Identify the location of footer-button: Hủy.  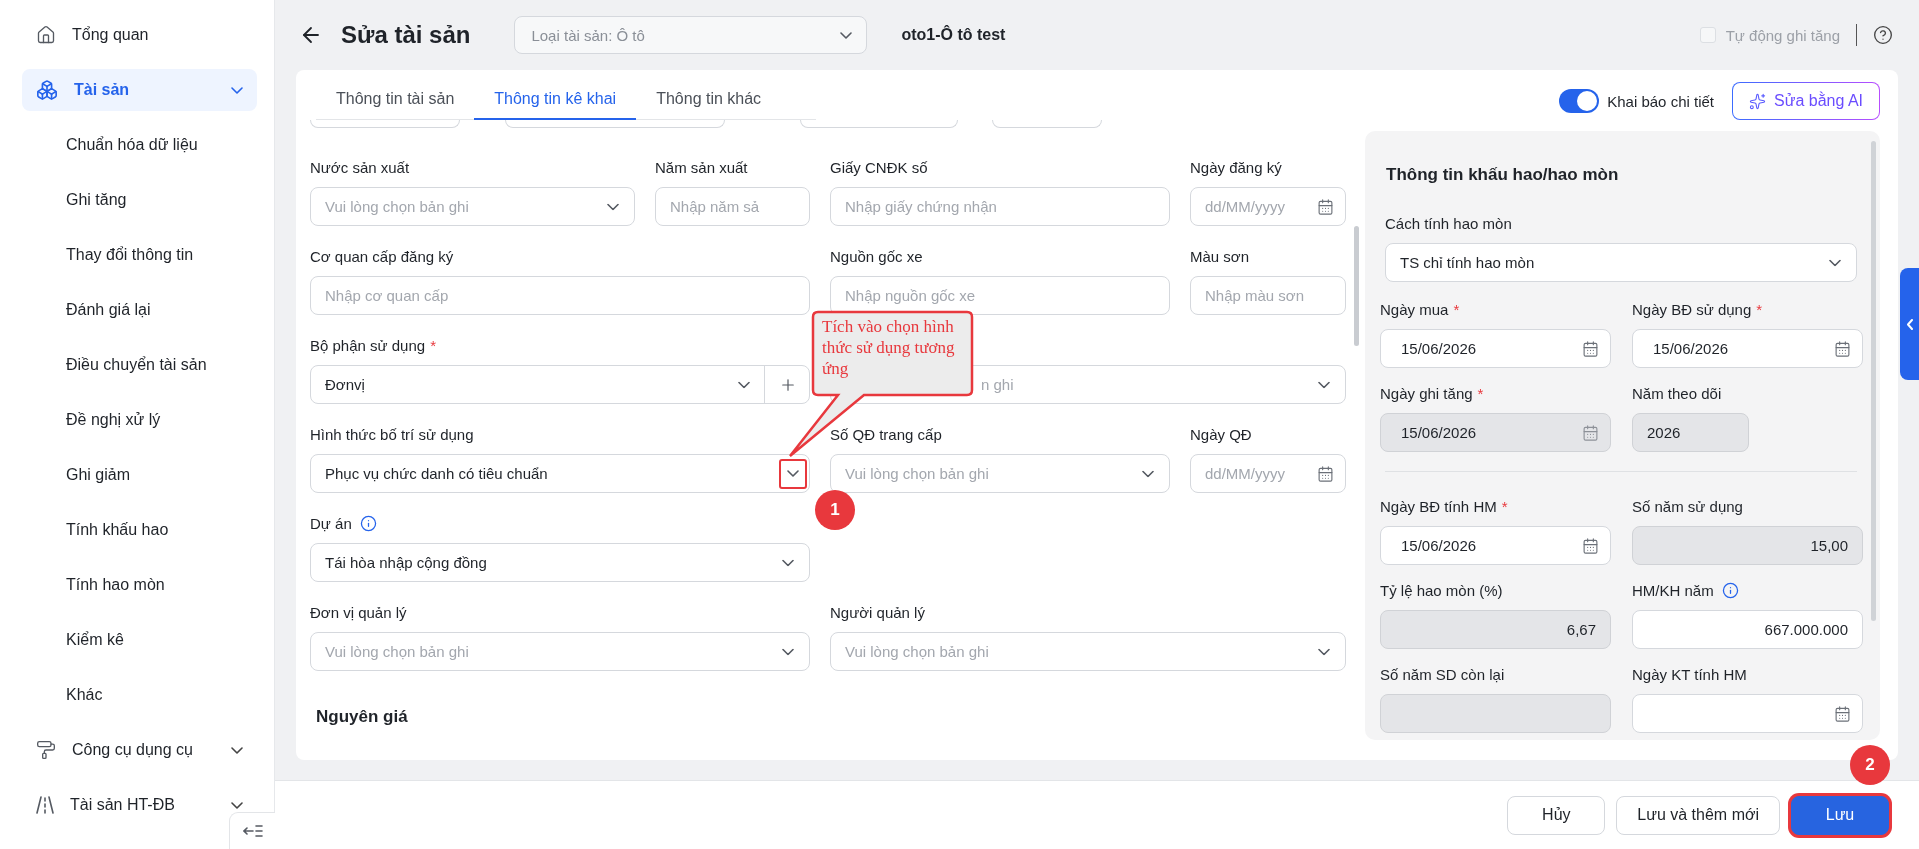
(1556, 815).